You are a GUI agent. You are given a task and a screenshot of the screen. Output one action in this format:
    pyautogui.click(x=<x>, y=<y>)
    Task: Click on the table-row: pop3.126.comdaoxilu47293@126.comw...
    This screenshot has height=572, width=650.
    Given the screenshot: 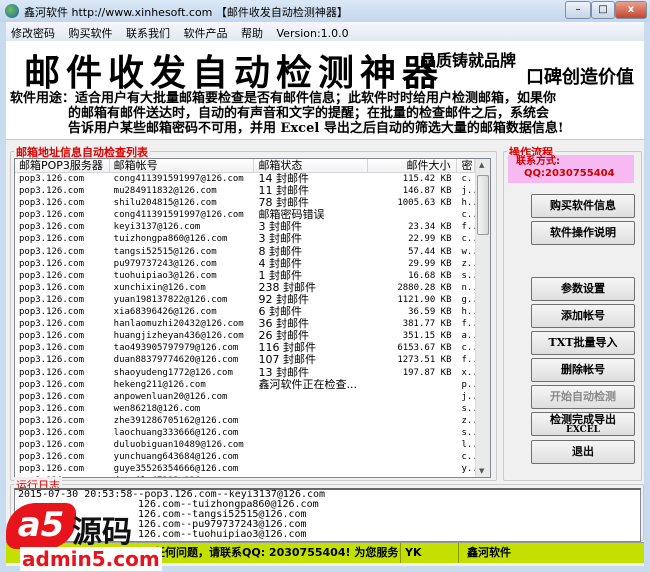 What is the action you would take?
    pyautogui.click(x=245, y=476)
    